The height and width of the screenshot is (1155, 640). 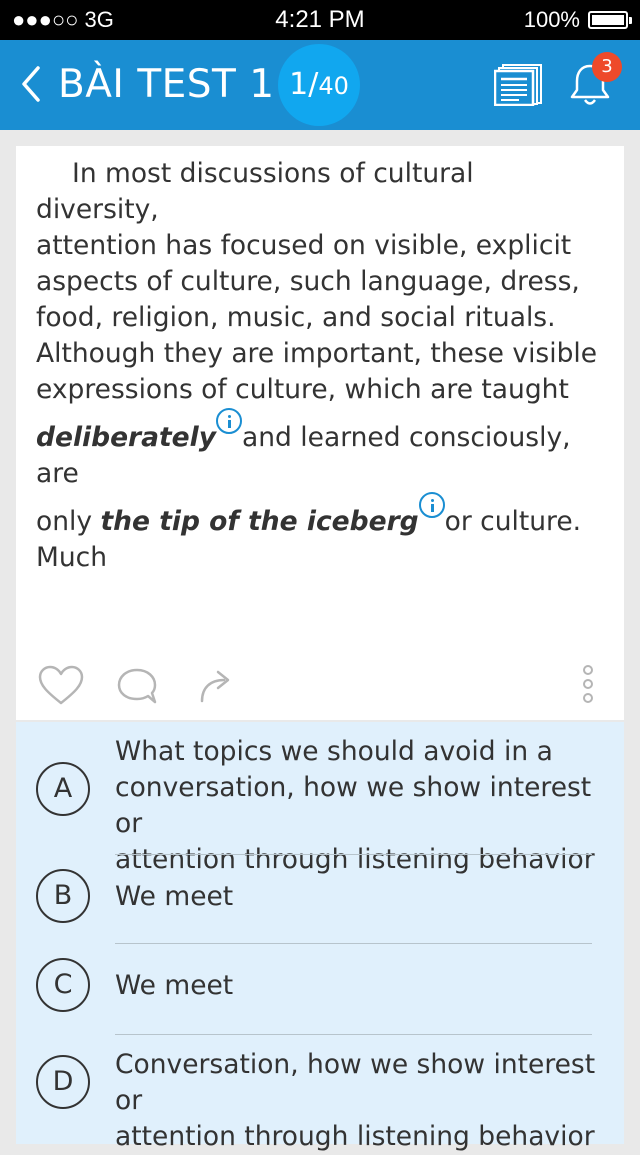 What do you see at coordinates (519, 83) in the screenshot?
I see `document-stack-icon` at bounding box center [519, 83].